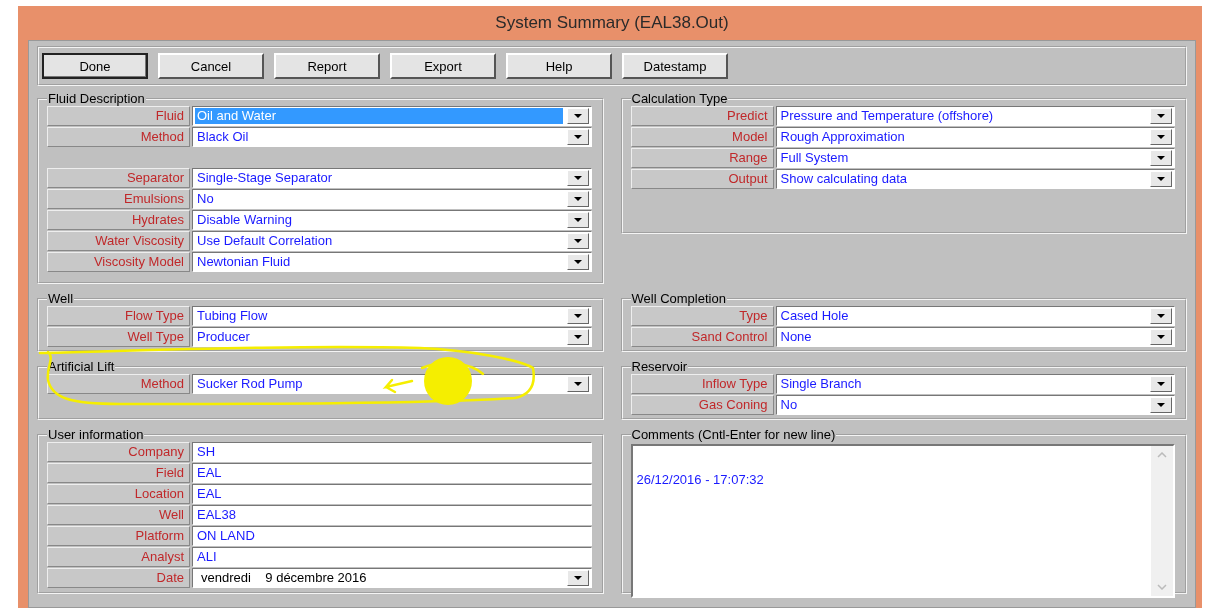 The height and width of the screenshot is (608, 1212). I want to click on field-label: Gas Coning, so click(702, 405).